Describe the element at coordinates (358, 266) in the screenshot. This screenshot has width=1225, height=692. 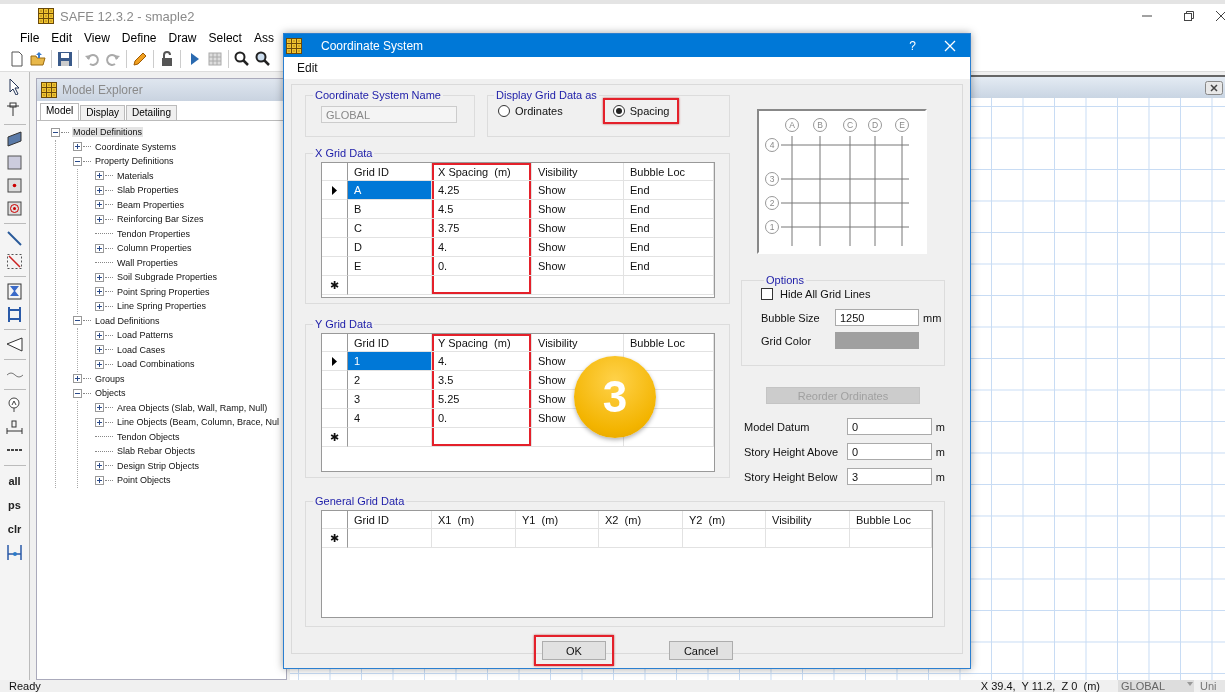
I see `table-cell: E` at that location.